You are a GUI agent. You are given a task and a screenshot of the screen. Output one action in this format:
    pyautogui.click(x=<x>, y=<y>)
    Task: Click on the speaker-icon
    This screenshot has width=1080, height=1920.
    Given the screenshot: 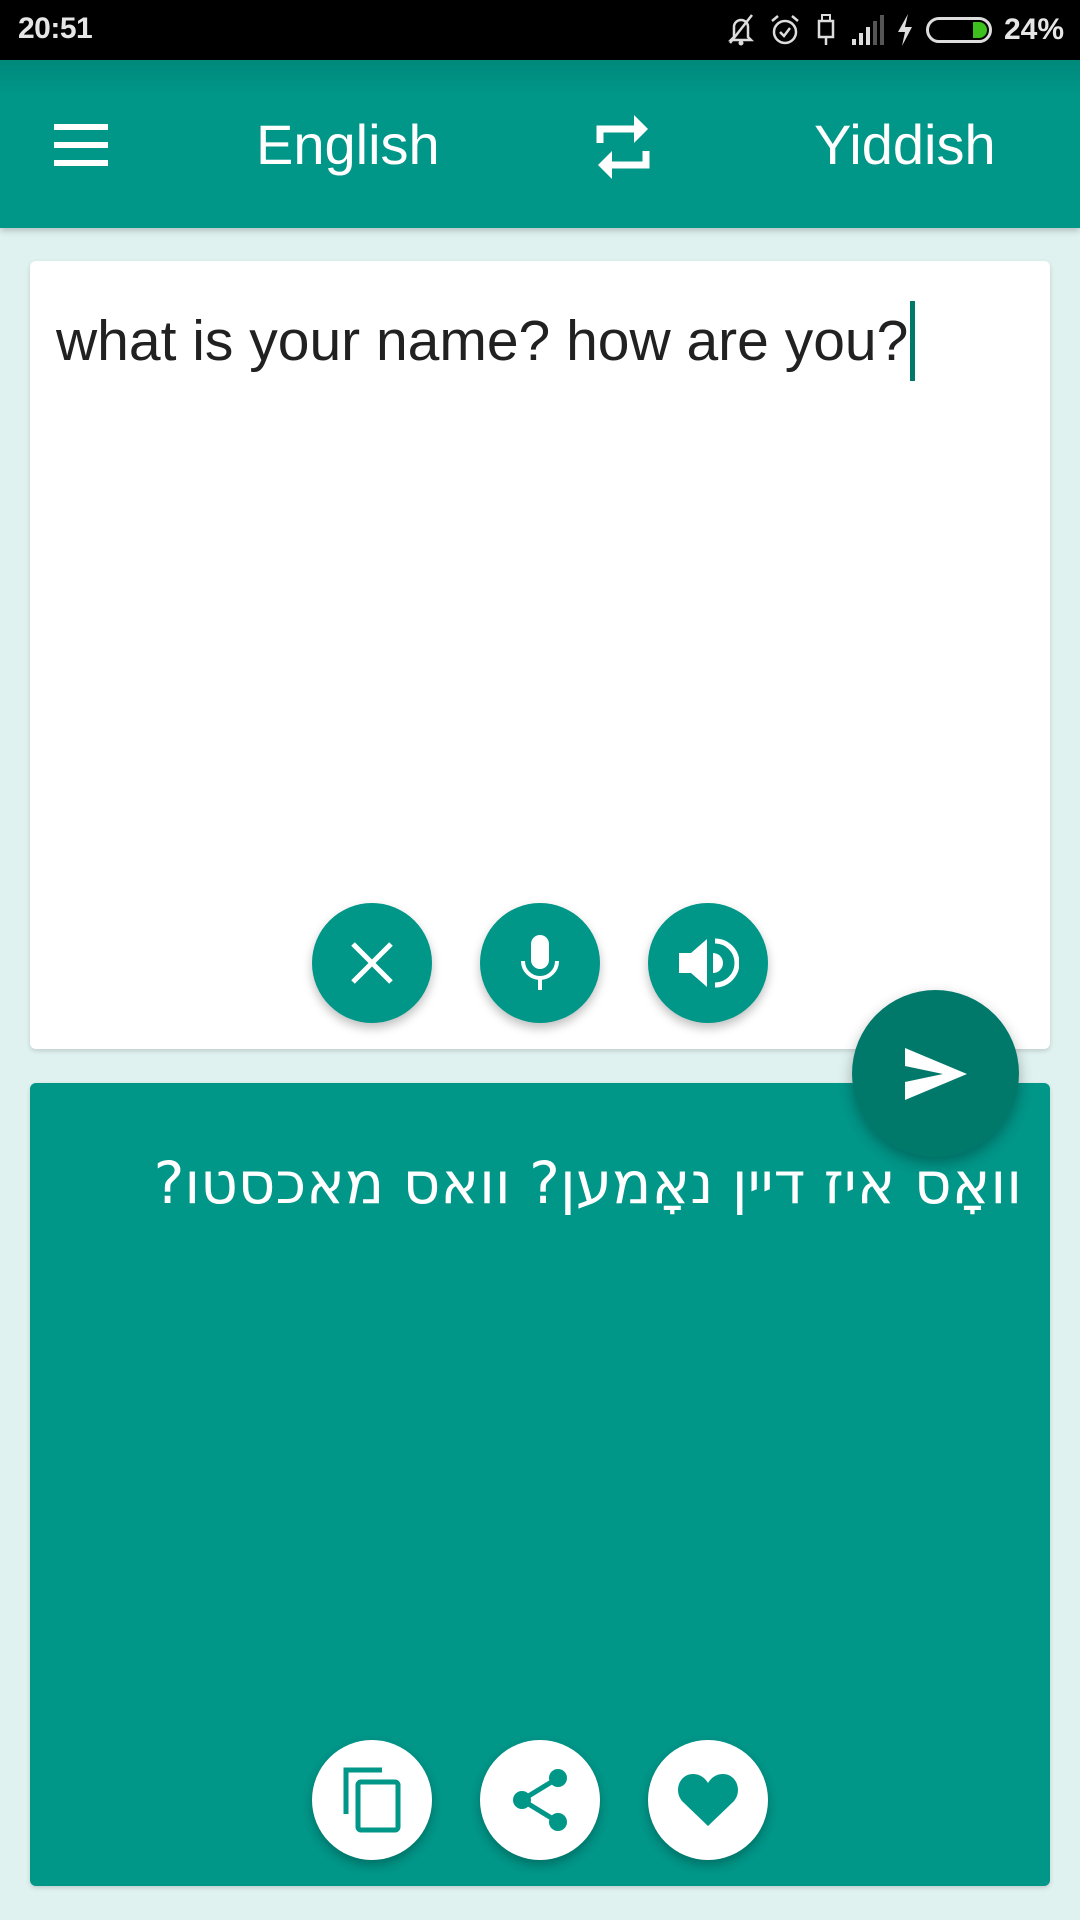 What is the action you would take?
    pyautogui.click(x=709, y=963)
    